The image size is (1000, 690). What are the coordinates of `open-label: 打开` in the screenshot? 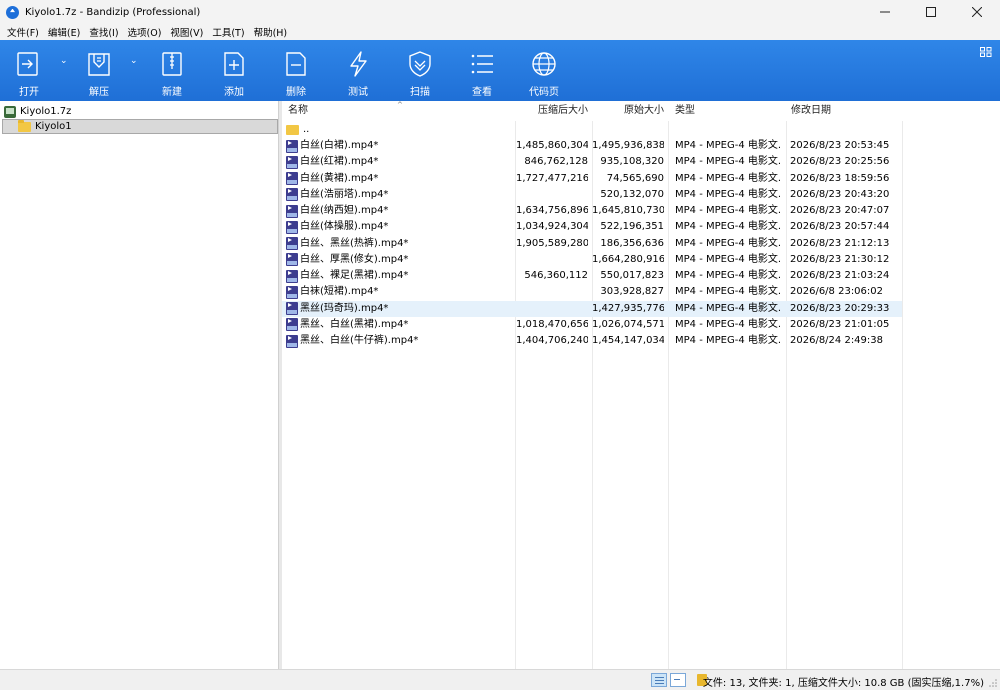 It's located at (29, 92).